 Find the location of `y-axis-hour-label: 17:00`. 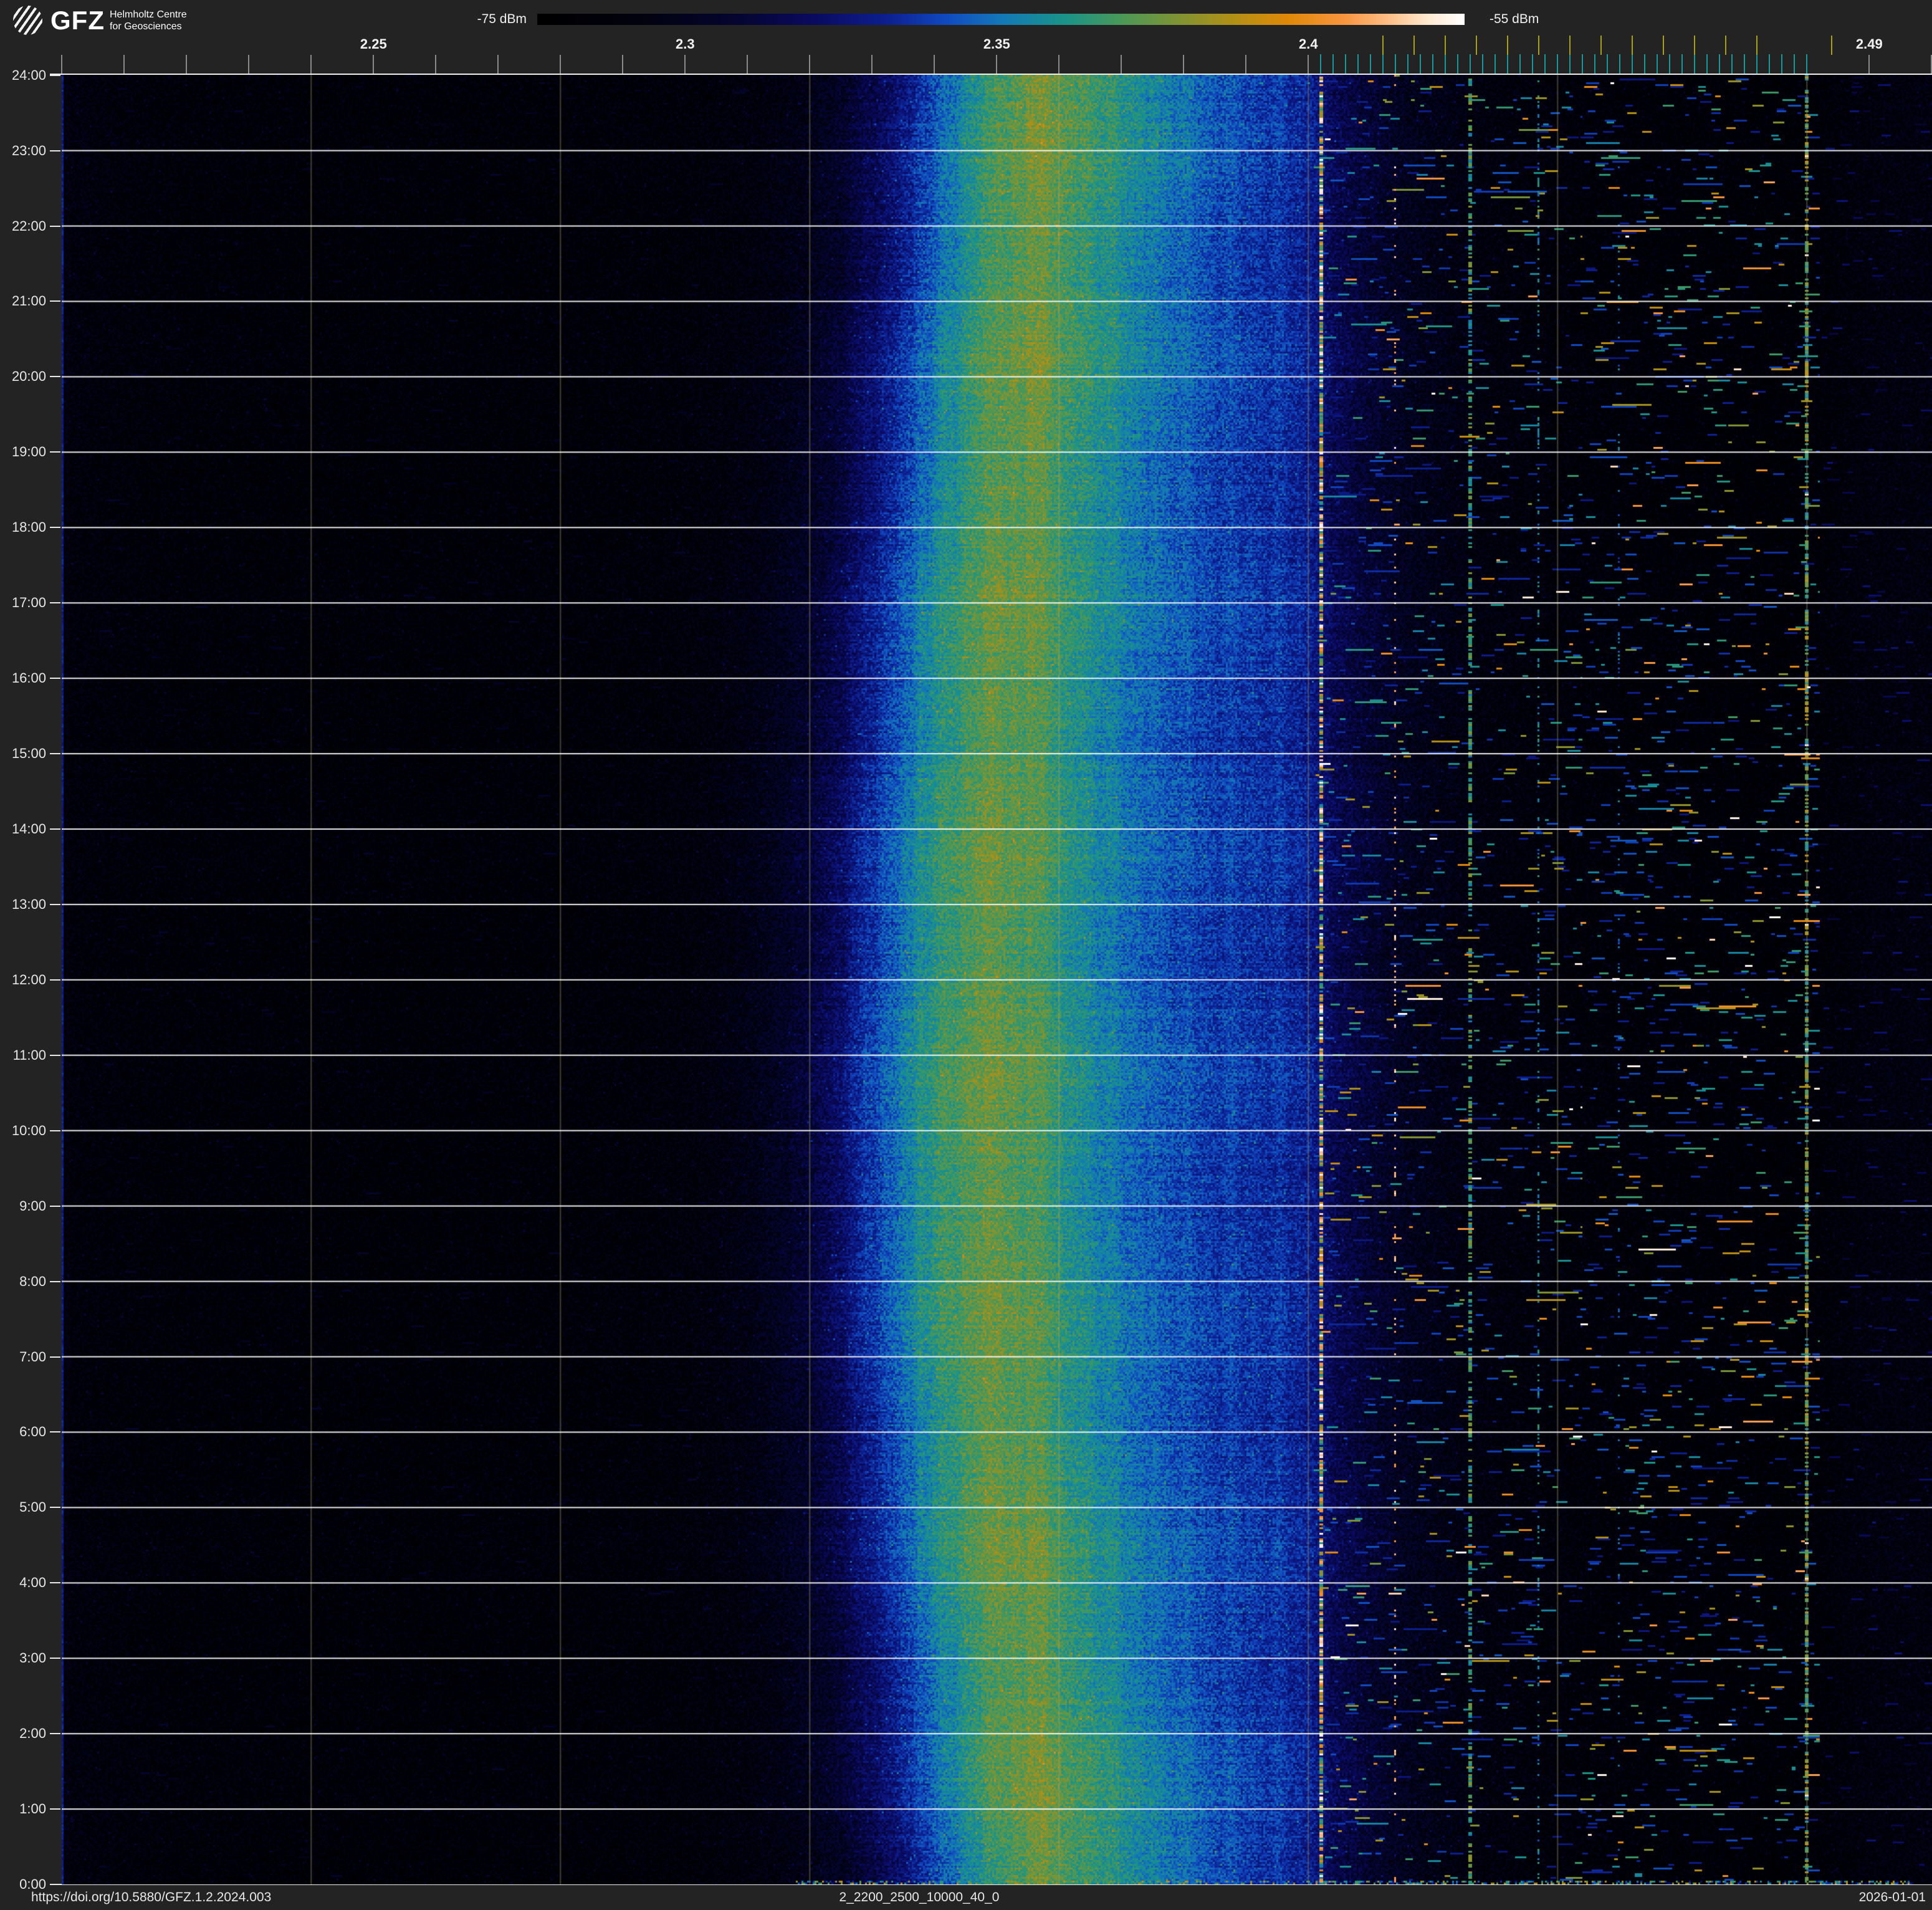

y-axis-hour-label: 17:00 is located at coordinates (28, 603).